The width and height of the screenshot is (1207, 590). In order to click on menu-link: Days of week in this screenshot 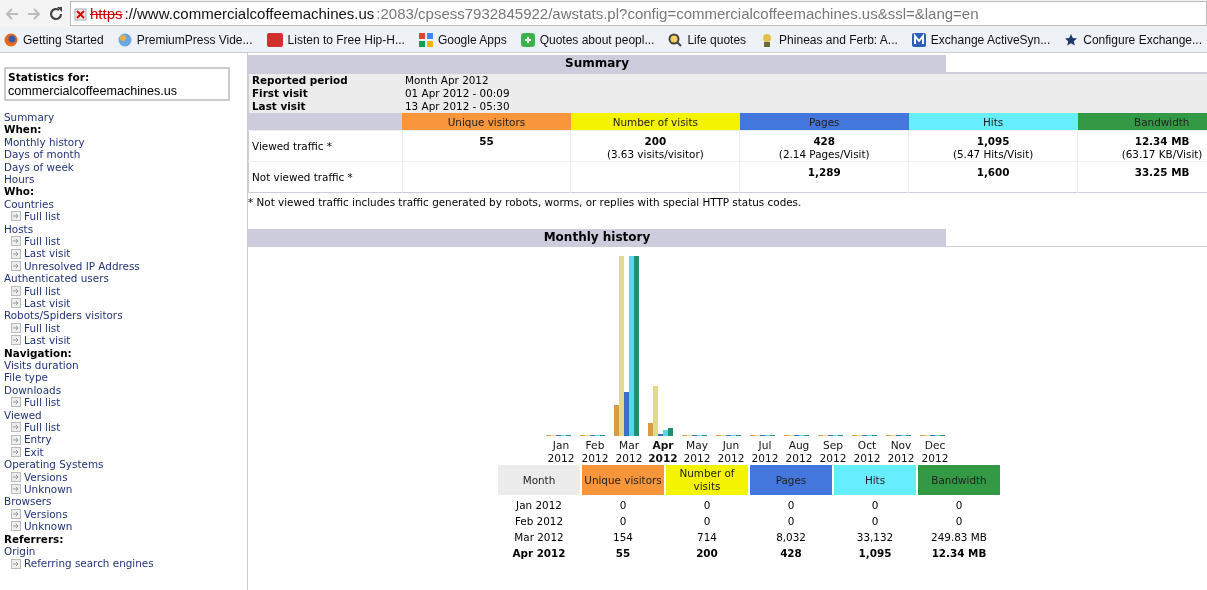, I will do `click(125, 167)`.